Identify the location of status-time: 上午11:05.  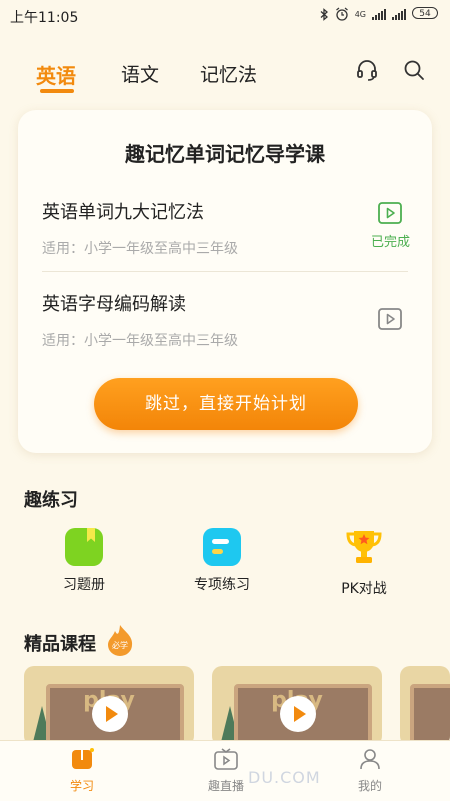
(44, 18).